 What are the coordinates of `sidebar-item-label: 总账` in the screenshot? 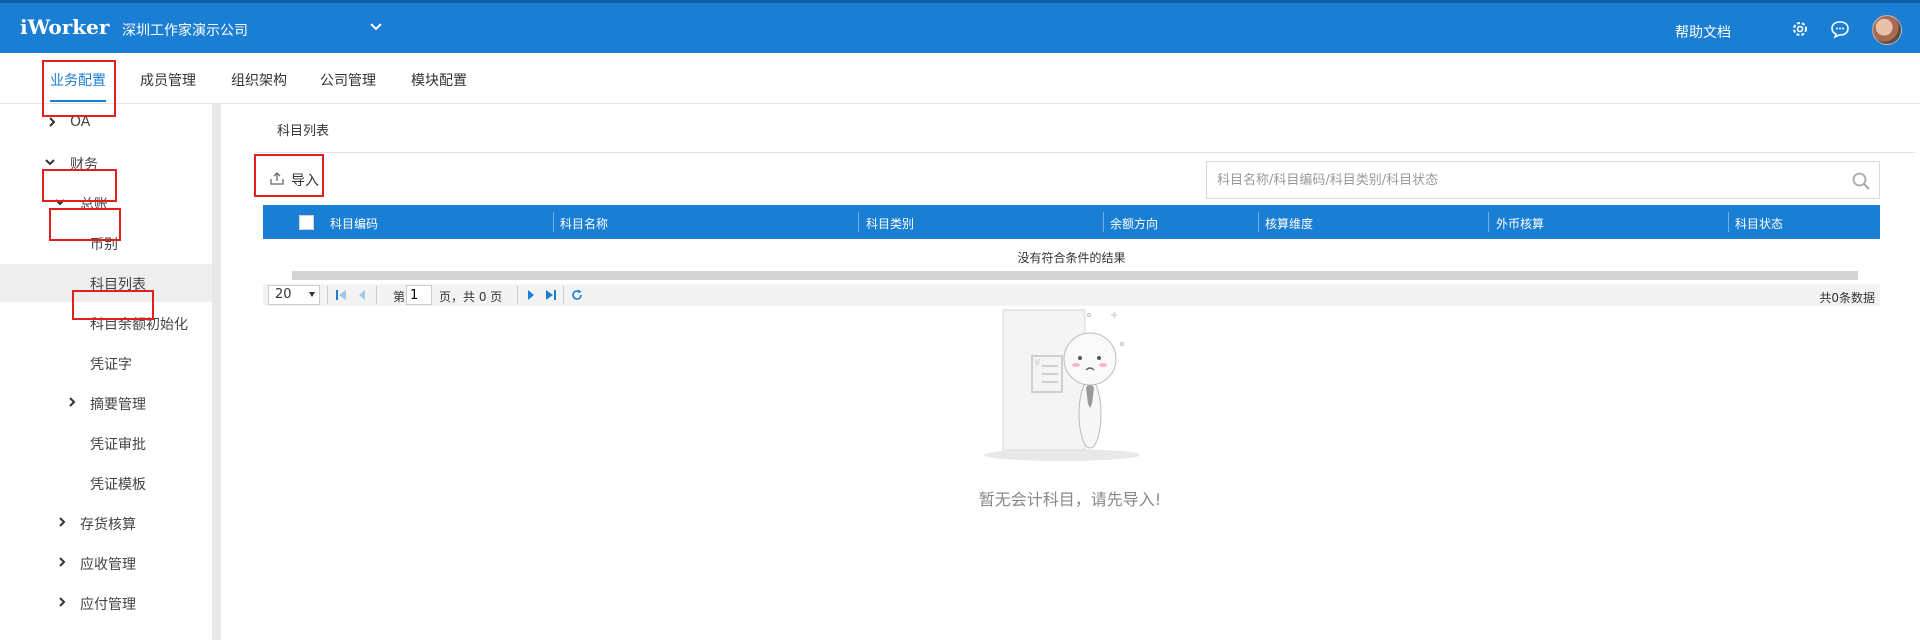 It's located at (94, 205).